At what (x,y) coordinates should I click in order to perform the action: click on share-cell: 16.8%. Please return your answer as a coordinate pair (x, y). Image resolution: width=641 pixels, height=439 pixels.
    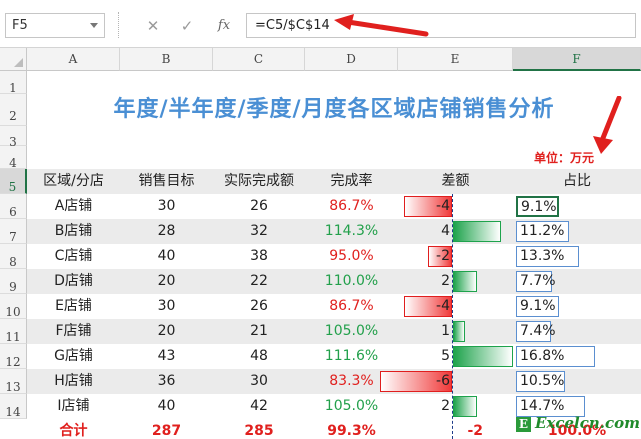
    Looking at the image, I should click on (555, 356).